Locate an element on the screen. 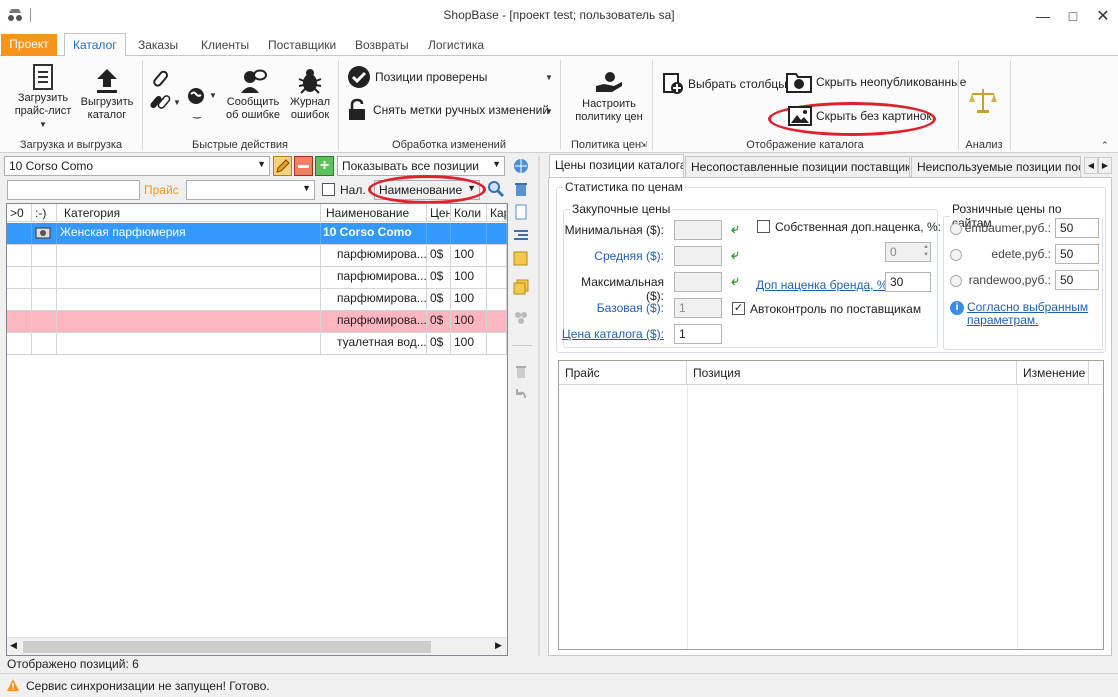 This screenshot has height=697, width=1118. max-price-field is located at coordinates (698, 282).